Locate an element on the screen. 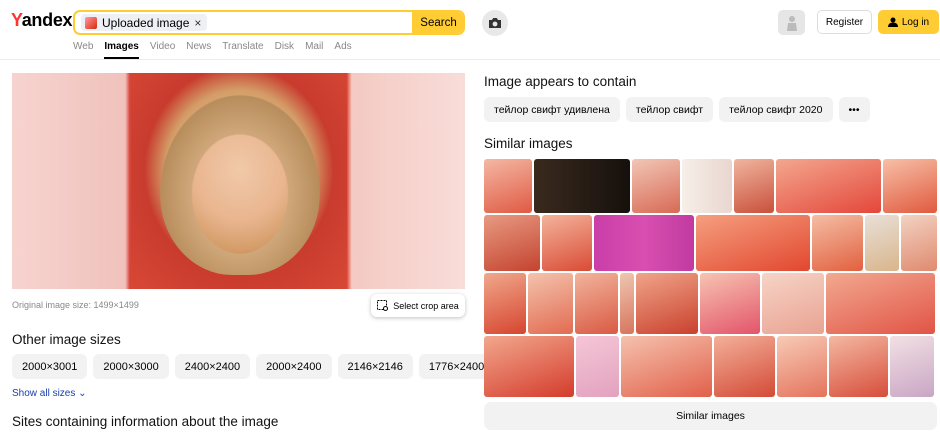 This screenshot has height=436, width=940. tag-chip: тейлор свифт is located at coordinates (669, 109).